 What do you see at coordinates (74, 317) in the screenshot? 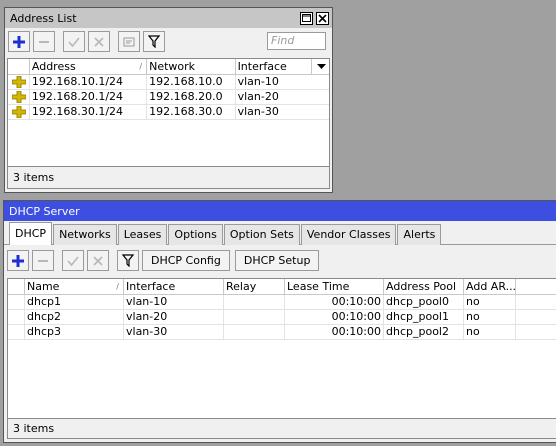
I see `name-cell: dhcp2` at bounding box center [74, 317].